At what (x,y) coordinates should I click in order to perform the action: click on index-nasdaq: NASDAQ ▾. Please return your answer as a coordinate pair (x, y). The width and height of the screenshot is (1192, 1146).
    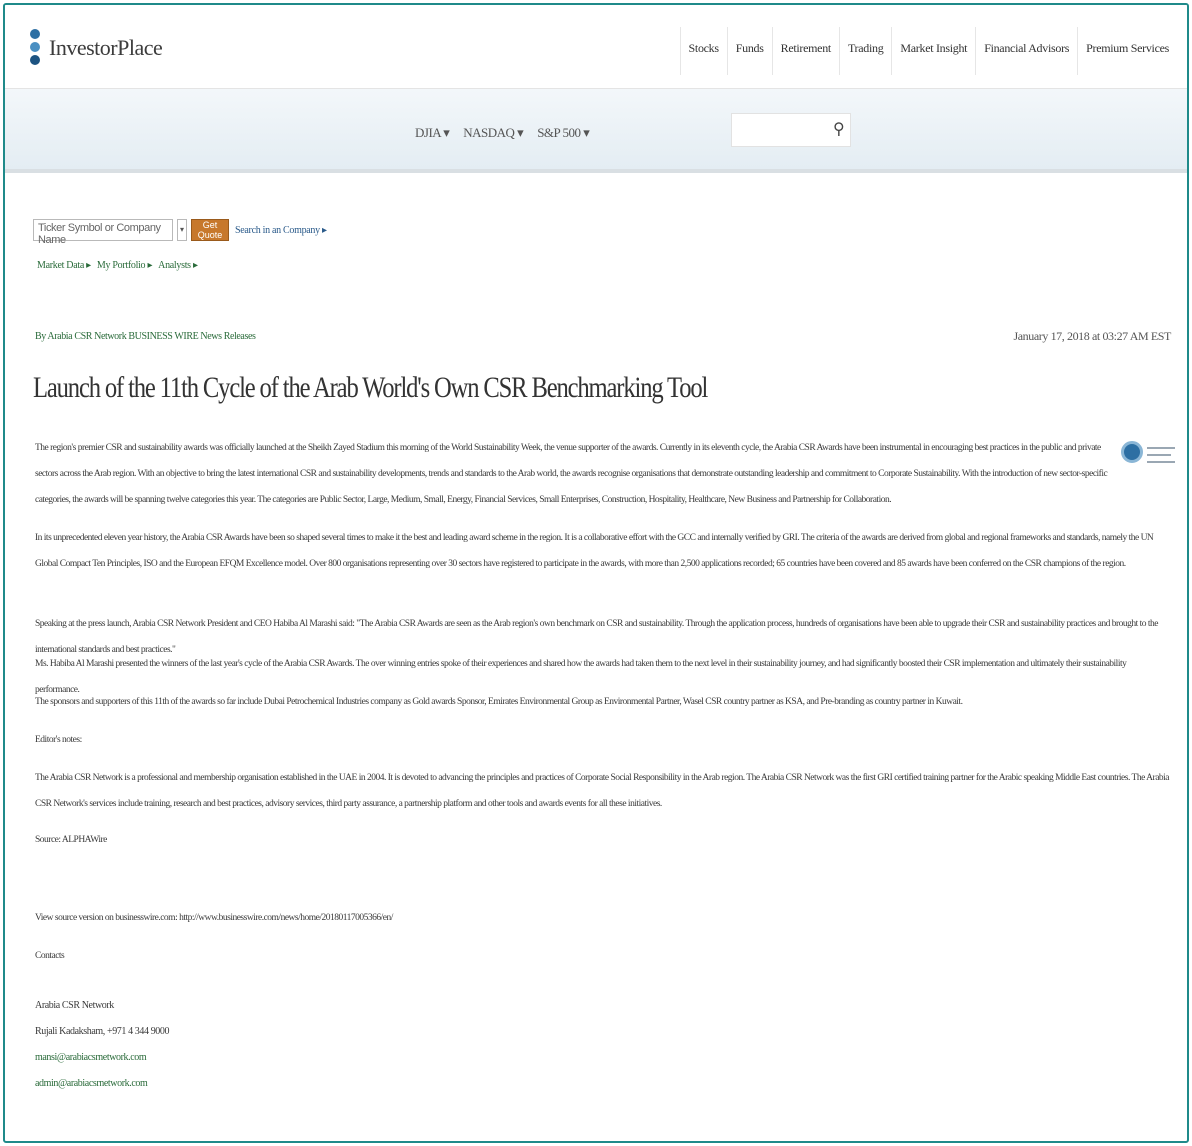
    Looking at the image, I should click on (493, 133).